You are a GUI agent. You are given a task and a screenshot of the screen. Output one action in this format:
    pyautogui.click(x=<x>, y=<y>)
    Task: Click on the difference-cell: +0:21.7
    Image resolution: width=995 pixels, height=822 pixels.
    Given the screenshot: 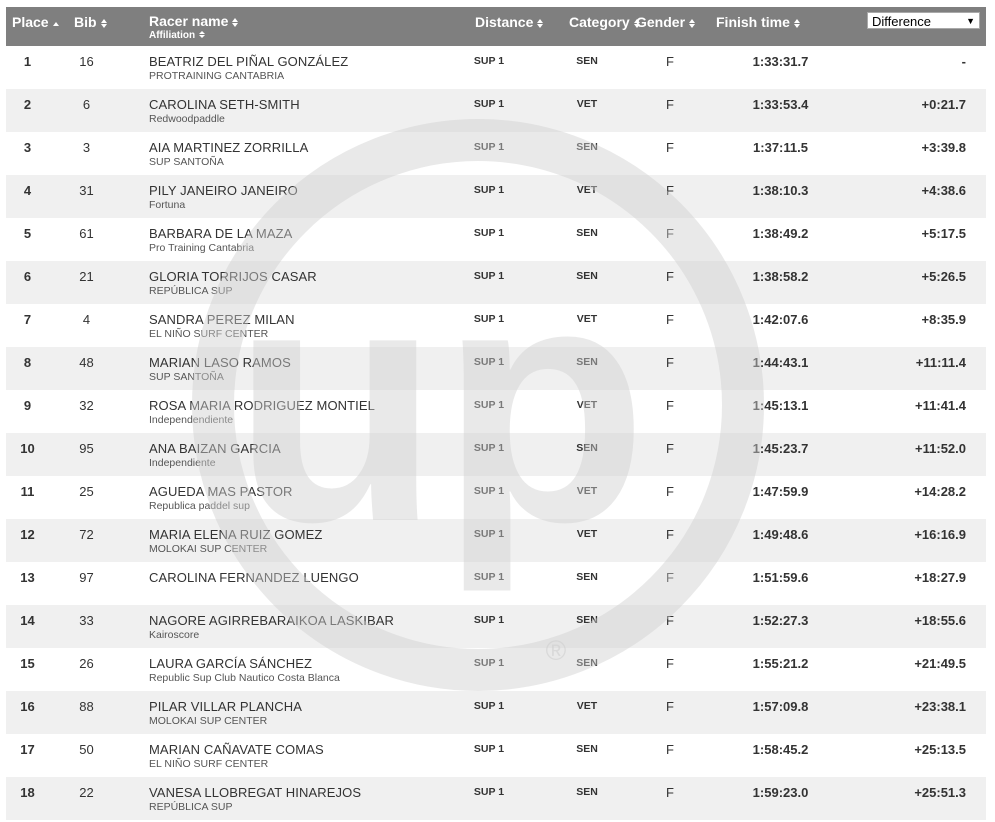 What is the action you would take?
    pyautogui.click(x=916, y=110)
    